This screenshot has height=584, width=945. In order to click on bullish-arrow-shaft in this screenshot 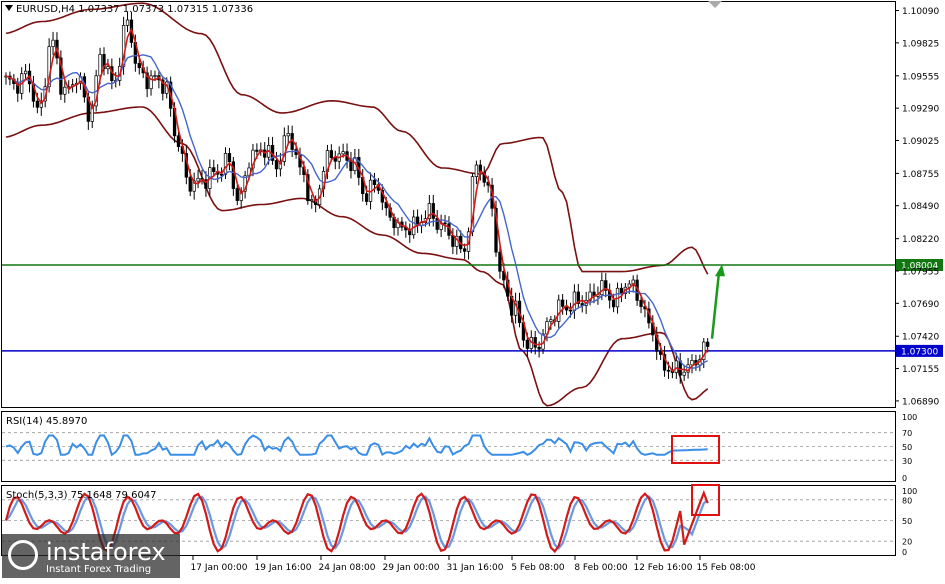, I will do `click(715, 305)`.